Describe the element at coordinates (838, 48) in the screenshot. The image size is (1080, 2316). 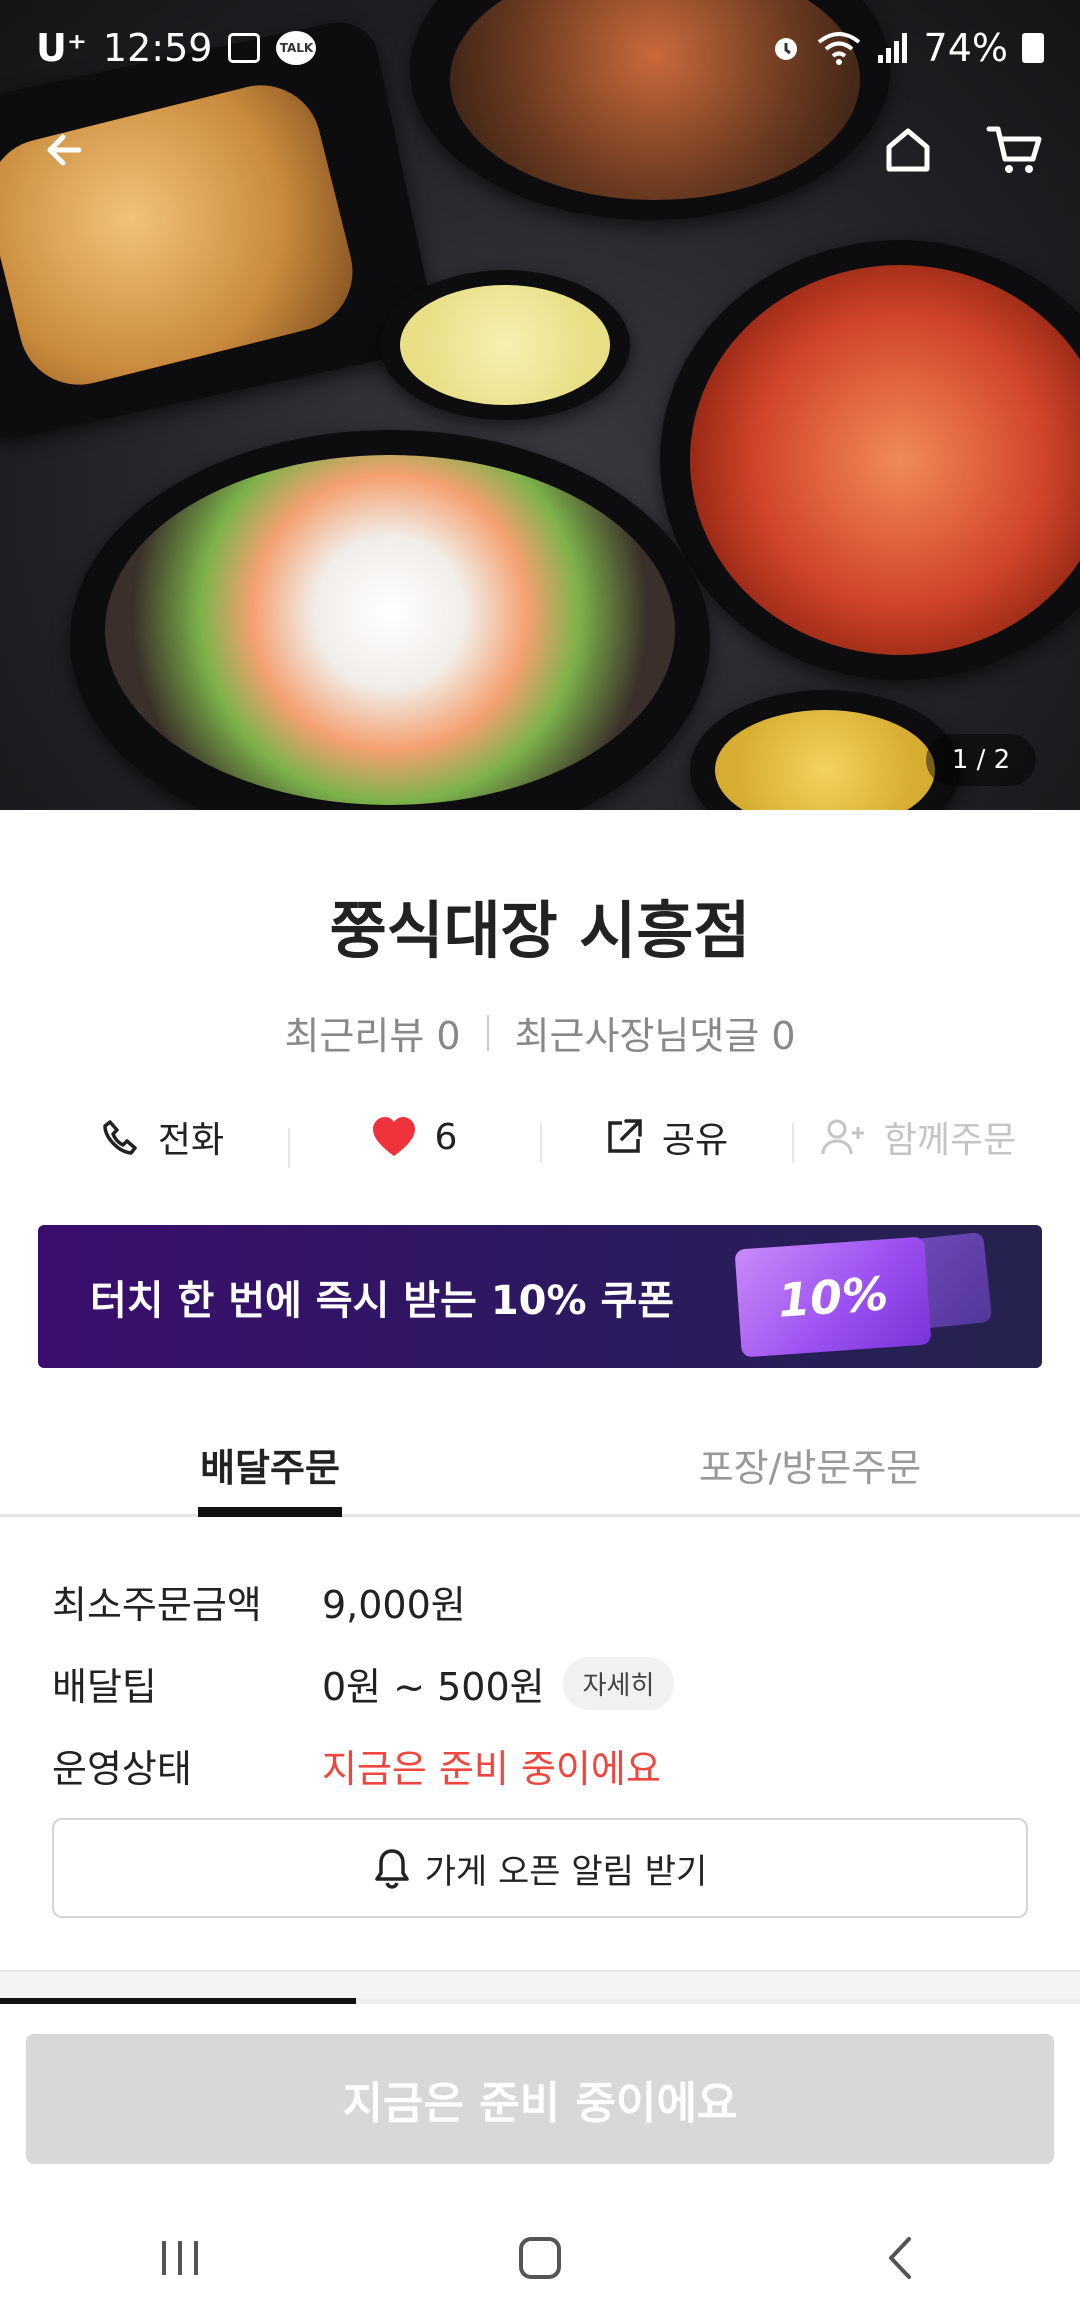
I see `wifi-icon` at that location.